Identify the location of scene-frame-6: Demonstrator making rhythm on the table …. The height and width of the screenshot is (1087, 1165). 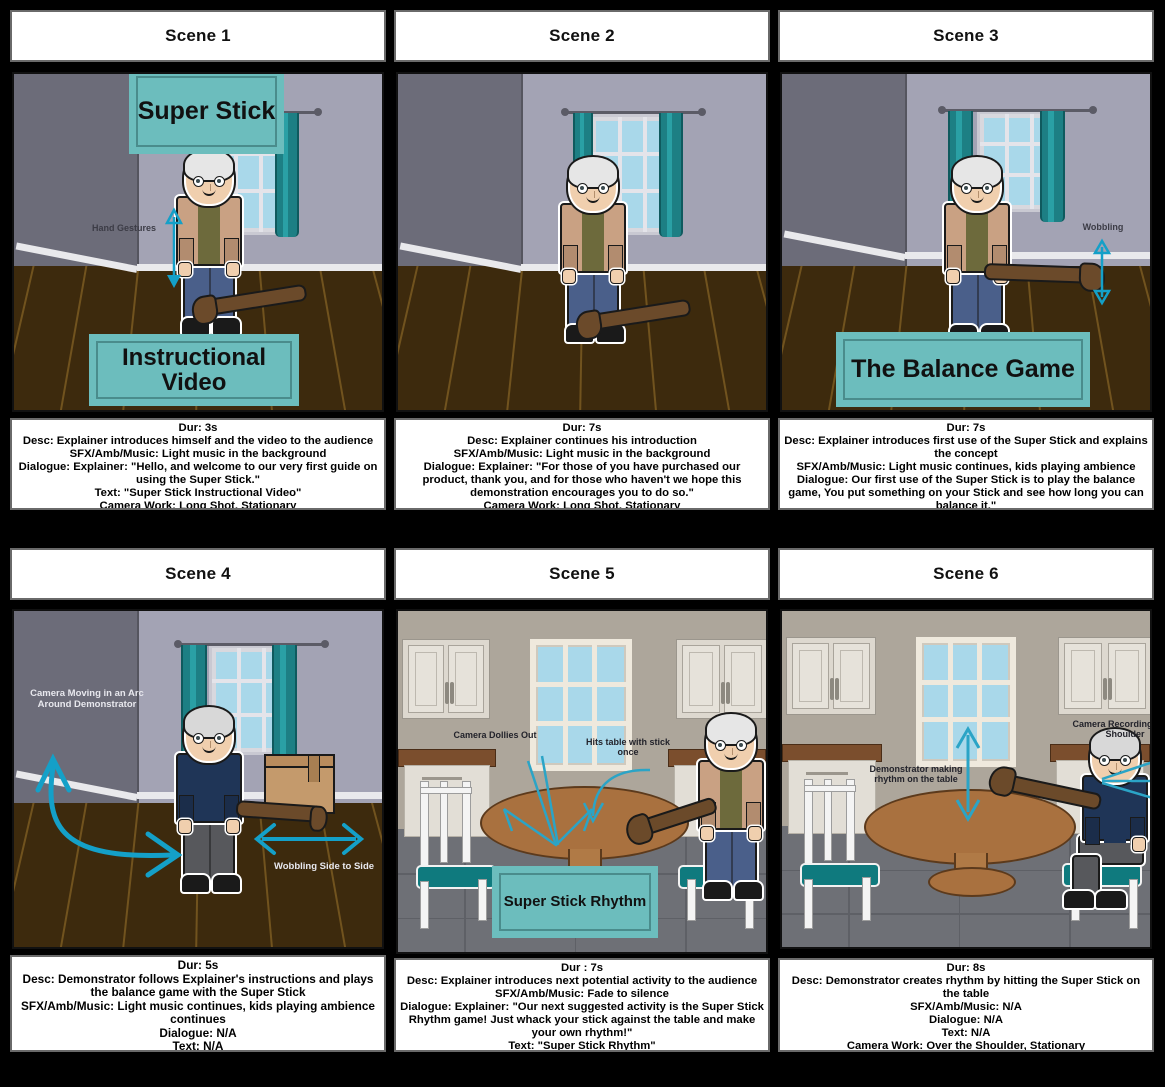
(966, 779).